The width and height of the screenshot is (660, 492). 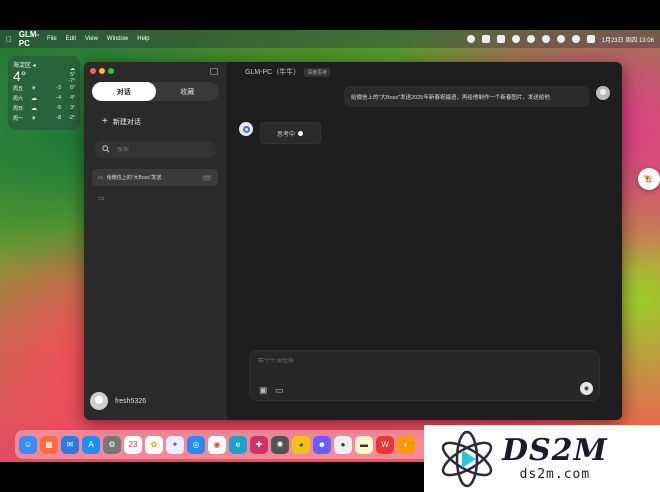 What do you see at coordinates (555, 450) in the screenshot?
I see `watermark-title: DS2M` at bounding box center [555, 450].